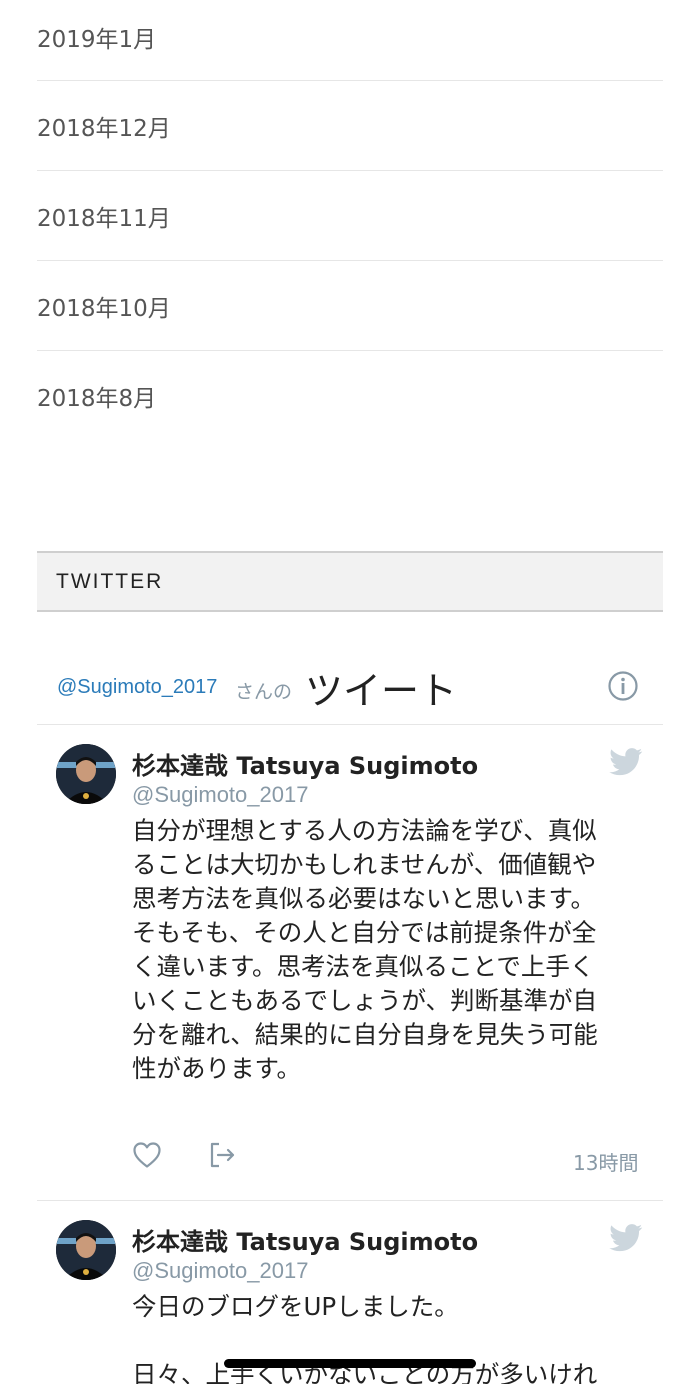 This screenshot has width=700, height=1384. What do you see at coordinates (350, 581) in the screenshot?
I see `twitter-section-header: TWITTER` at bounding box center [350, 581].